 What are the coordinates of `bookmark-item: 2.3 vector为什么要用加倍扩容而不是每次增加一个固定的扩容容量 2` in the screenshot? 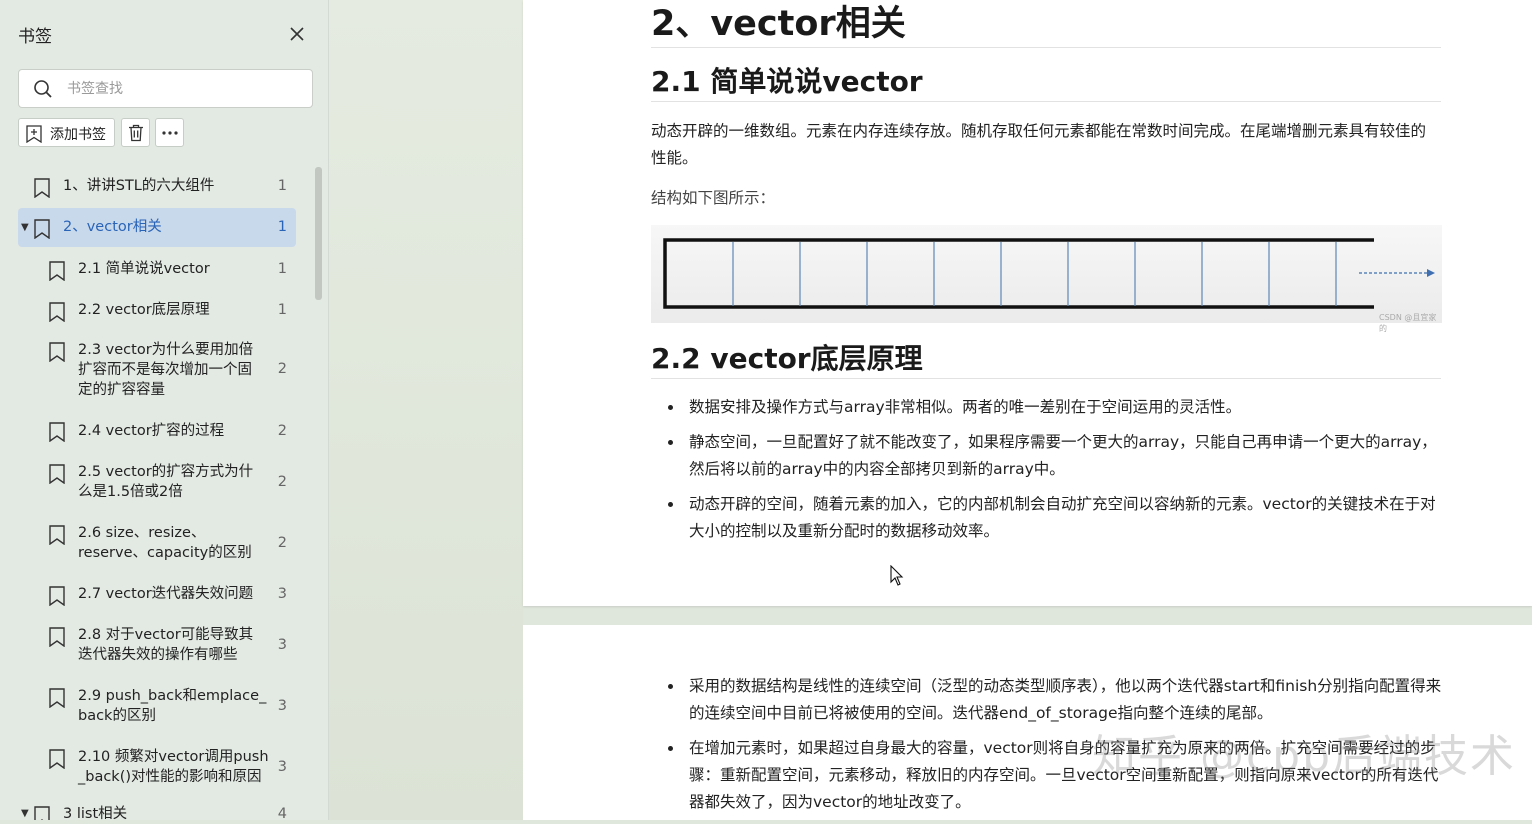 It's located at (157, 371).